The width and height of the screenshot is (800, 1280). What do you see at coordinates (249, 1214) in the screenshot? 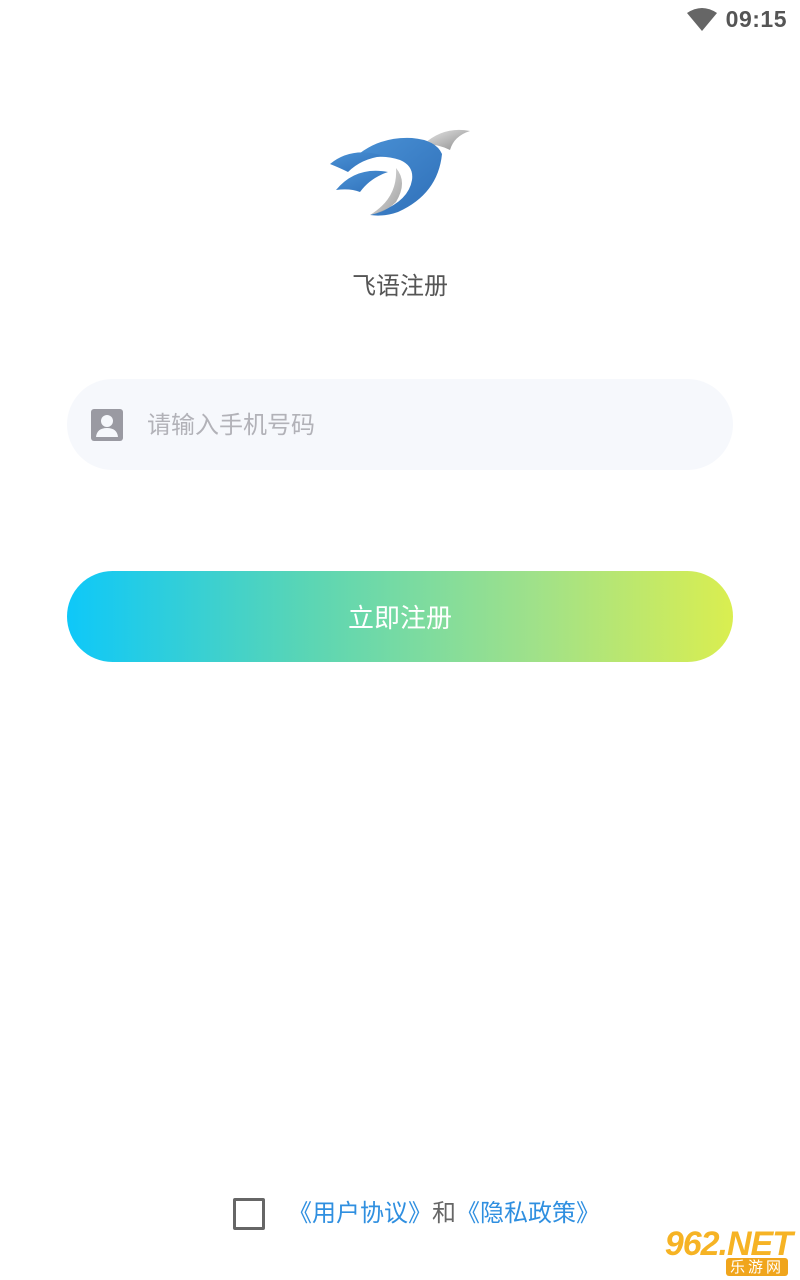
I see `agreement-checkbox` at bounding box center [249, 1214].